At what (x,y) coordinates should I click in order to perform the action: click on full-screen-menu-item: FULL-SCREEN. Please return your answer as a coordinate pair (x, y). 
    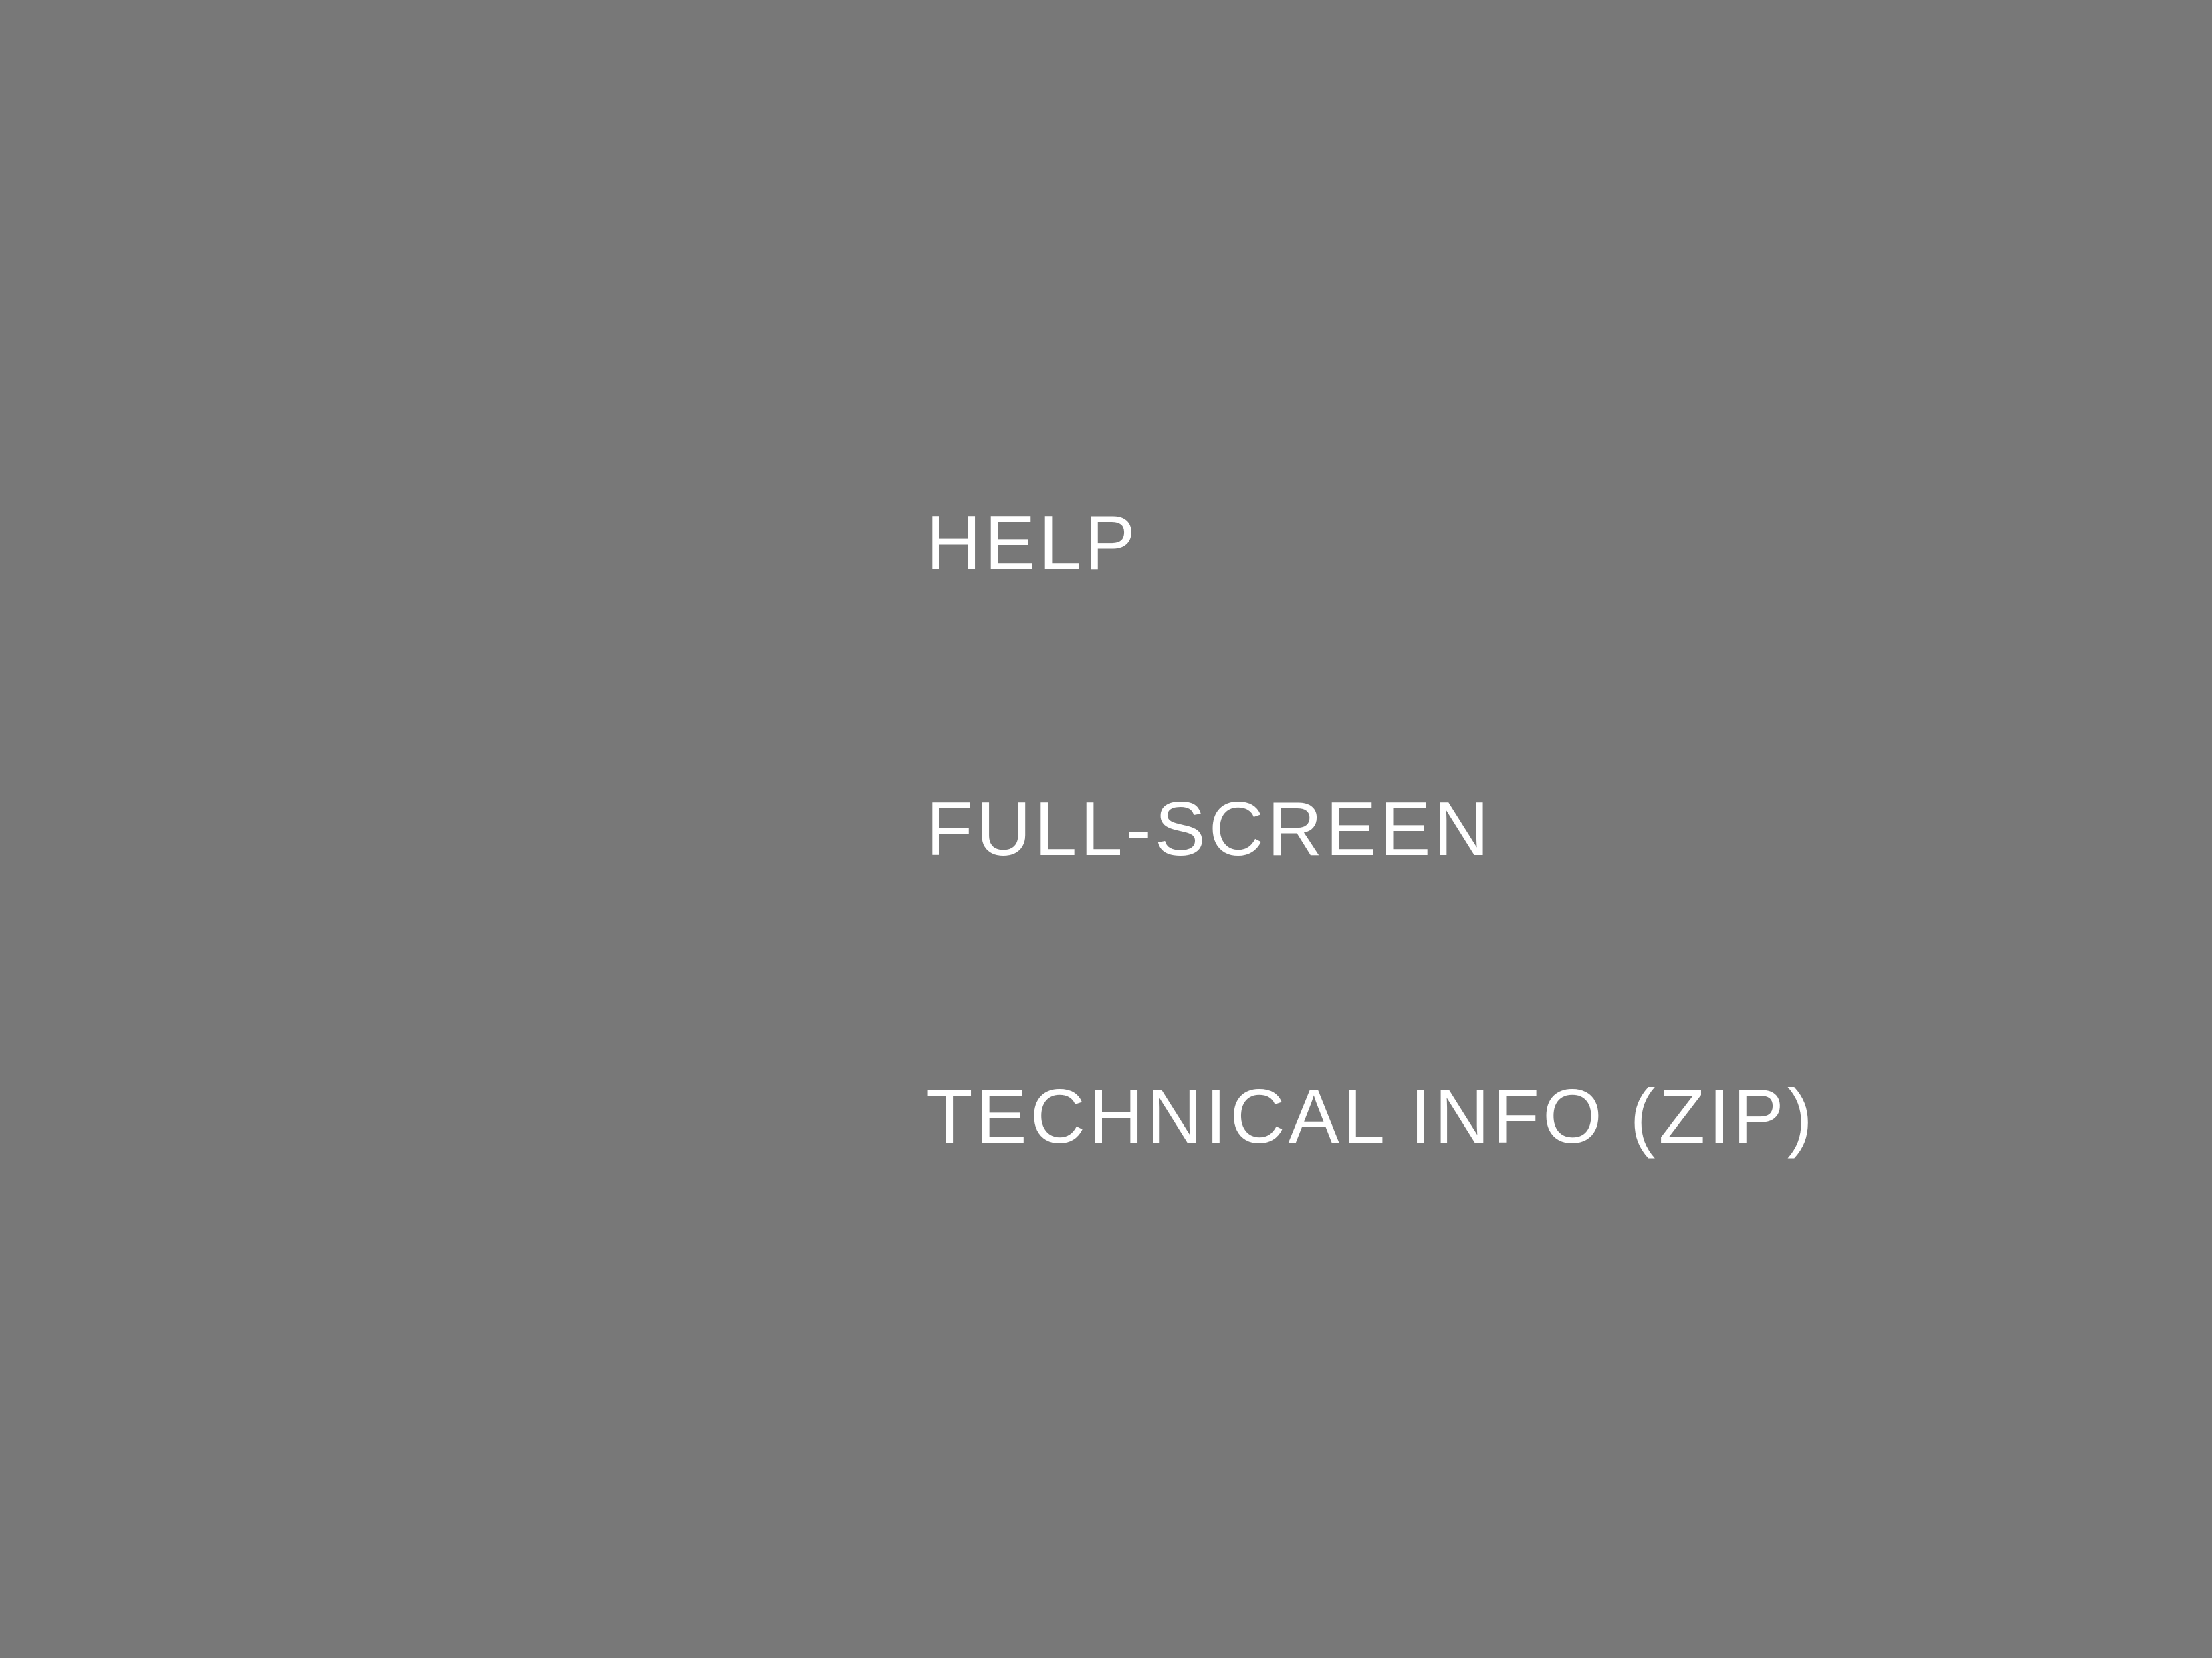
    Looking at the image, I should click on (1209, 830).